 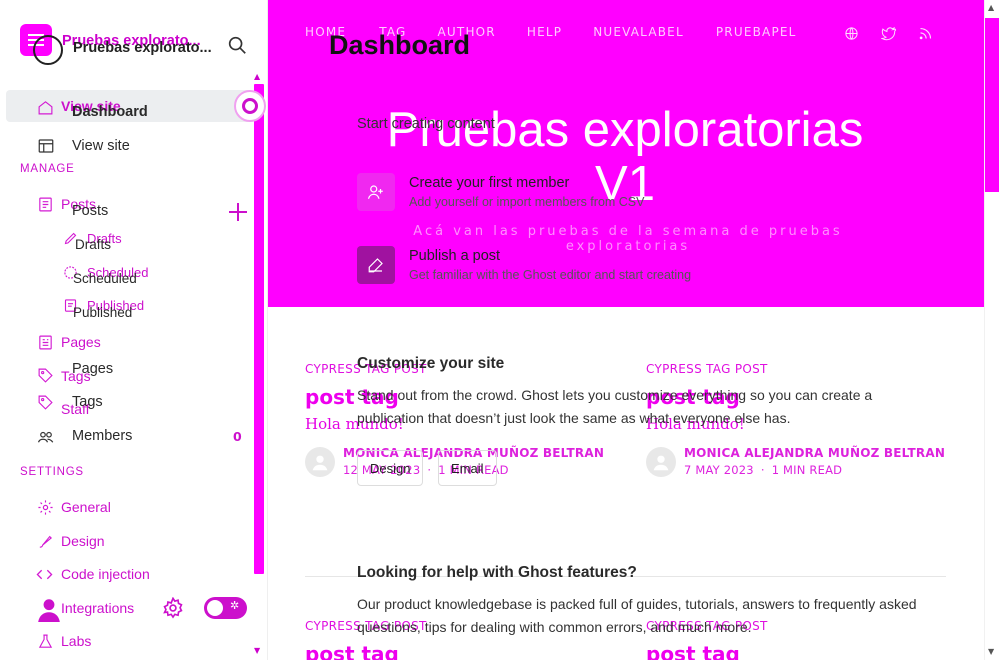 I want to click on add-post-icon, so click(x=238, y=212).